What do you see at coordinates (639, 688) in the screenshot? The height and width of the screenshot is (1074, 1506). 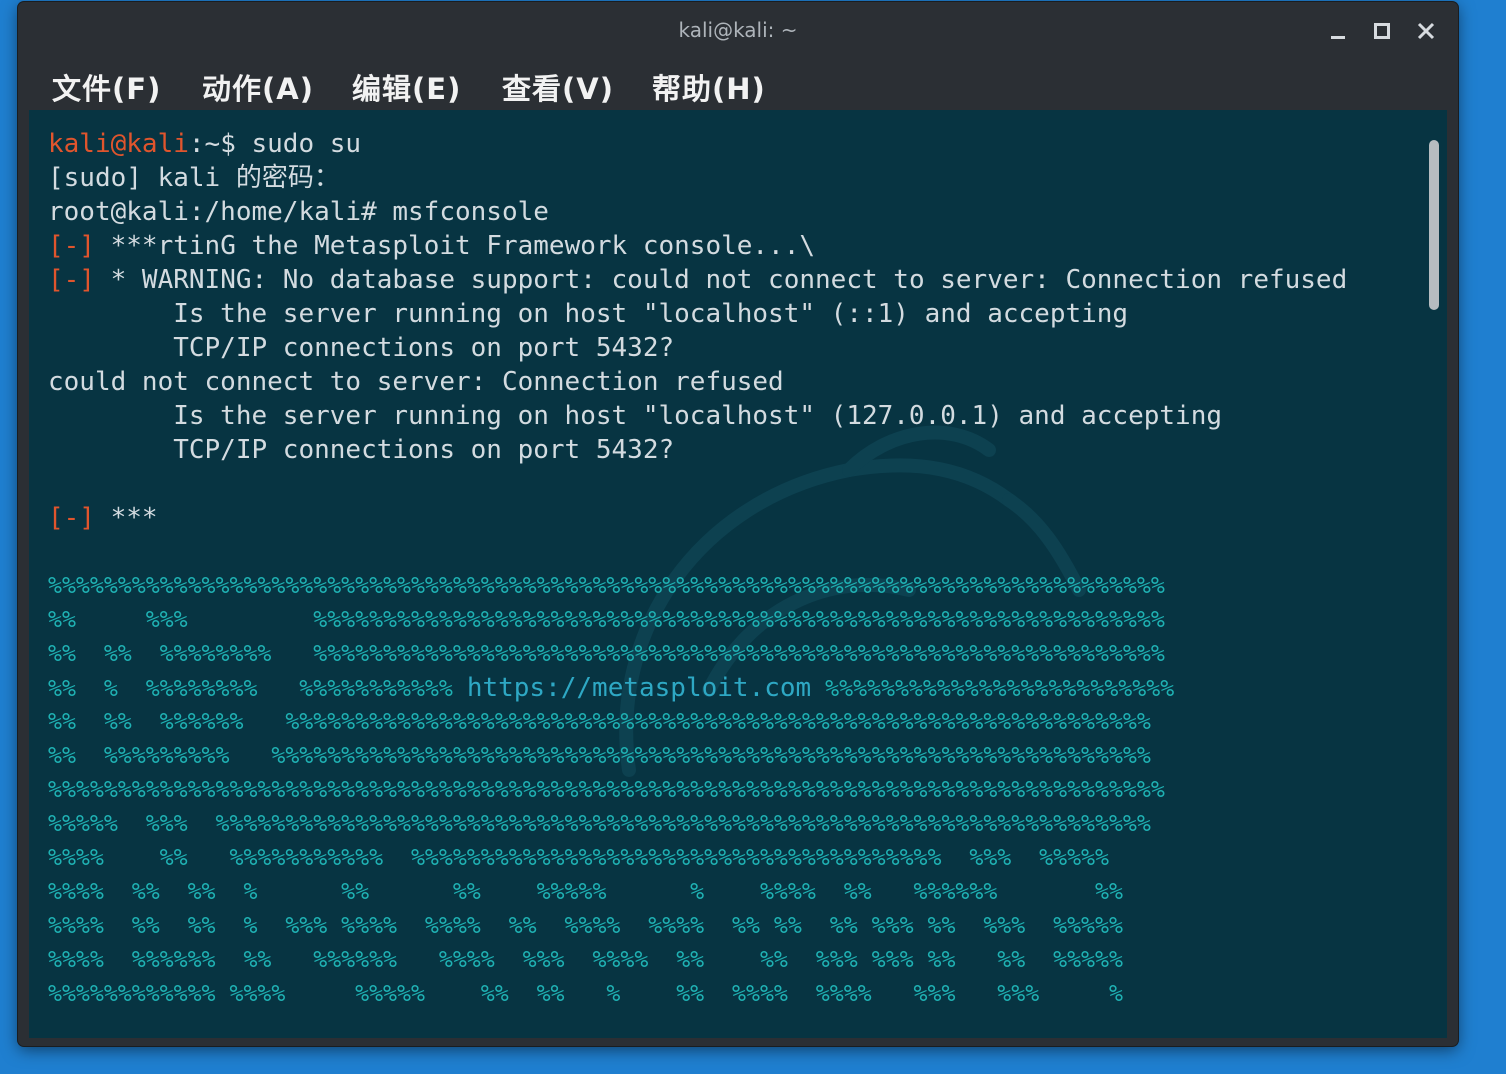 I see `metasploit-url: https://metasploit.com` at bounding box center [639, 688].